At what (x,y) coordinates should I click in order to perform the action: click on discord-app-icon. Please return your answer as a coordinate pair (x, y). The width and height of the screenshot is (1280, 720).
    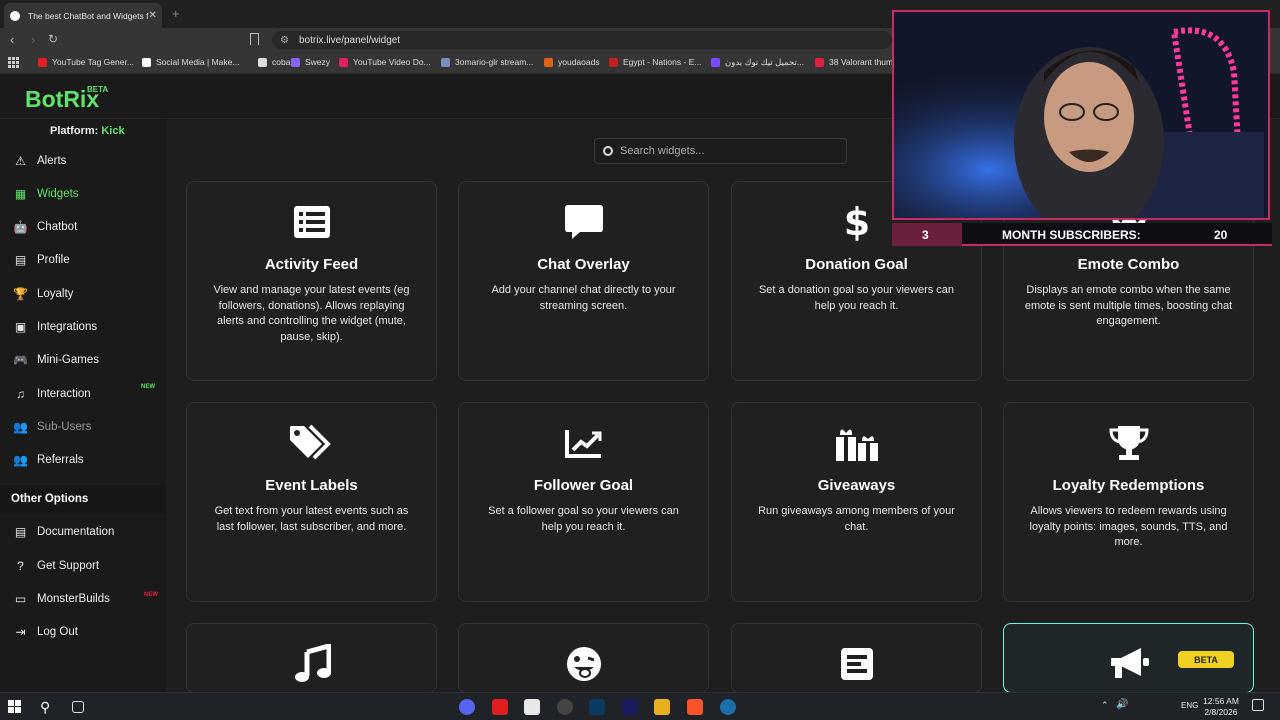
    Looking at the image, I should click on (467, 707).